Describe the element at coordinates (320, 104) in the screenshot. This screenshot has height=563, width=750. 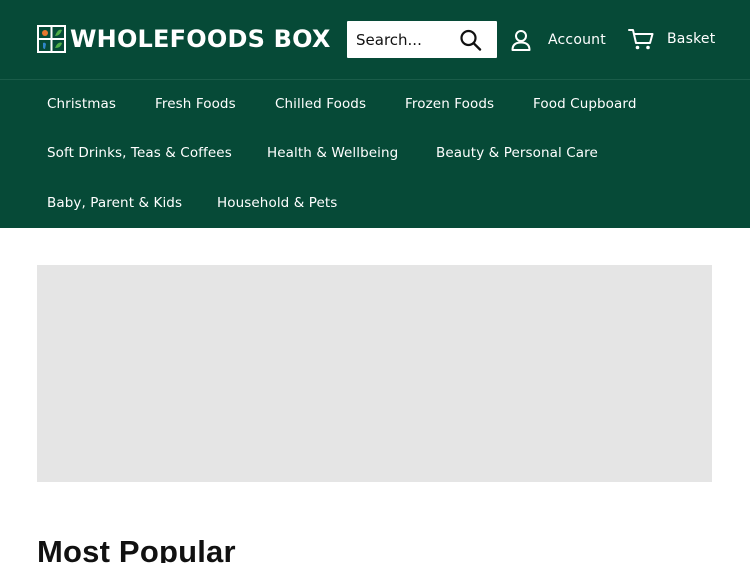
I see `nav-item-chilled-foods: Chilled Foods` at that location.